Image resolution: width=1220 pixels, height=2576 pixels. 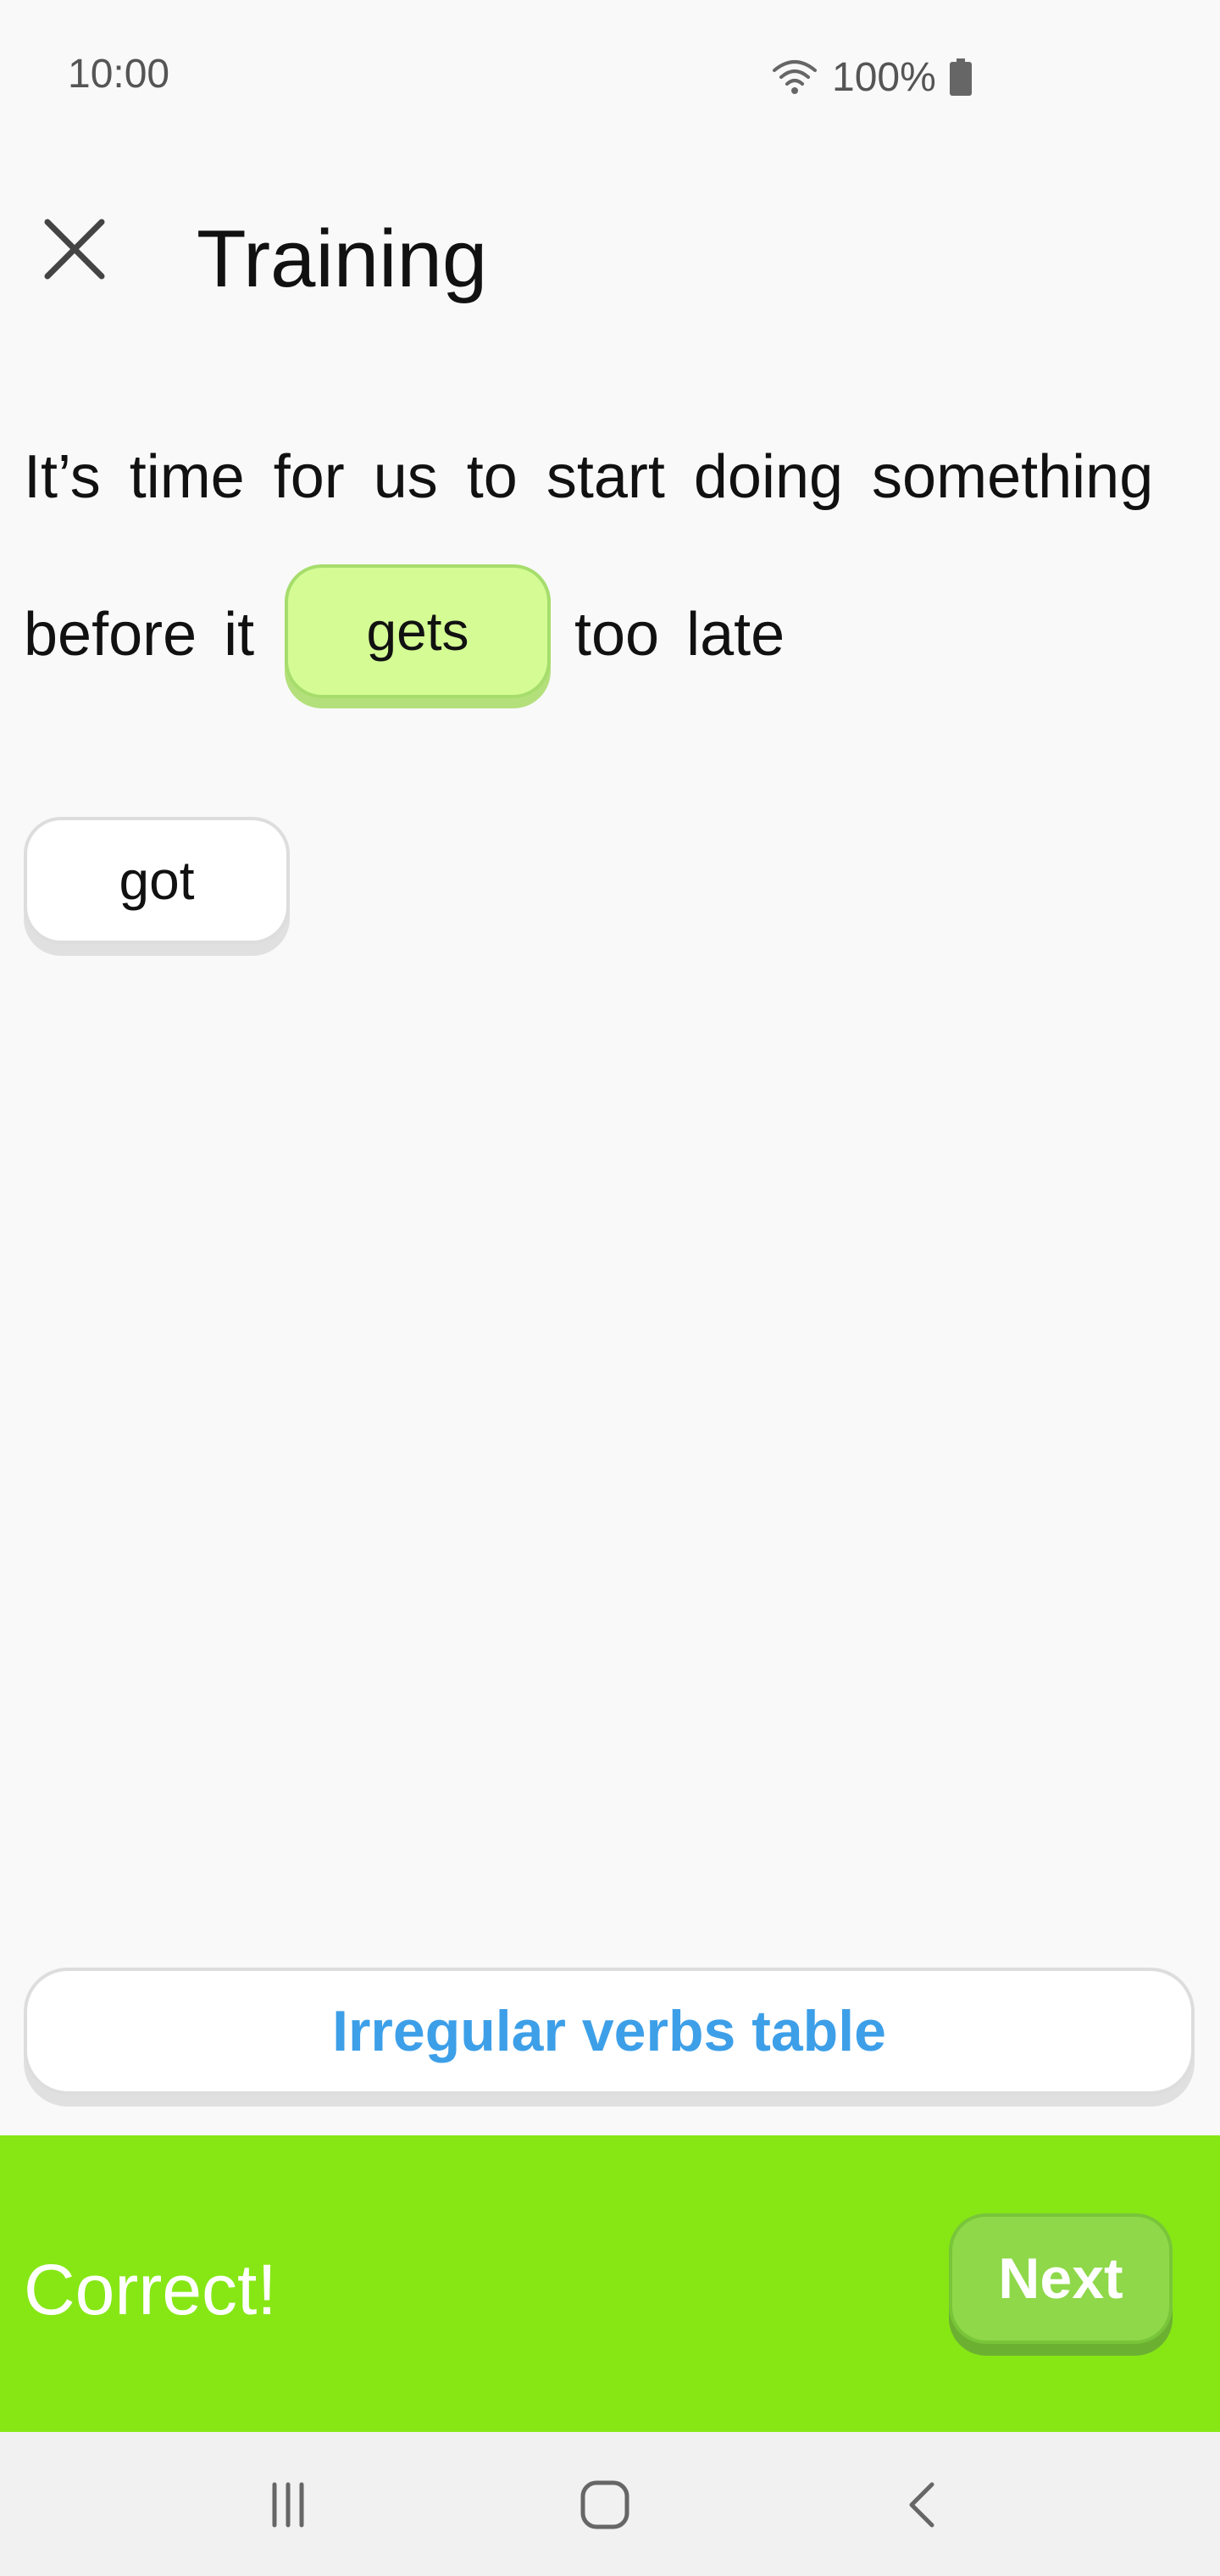 I want to click on filled-answer-chip: gets, so click(x=418, y=631).